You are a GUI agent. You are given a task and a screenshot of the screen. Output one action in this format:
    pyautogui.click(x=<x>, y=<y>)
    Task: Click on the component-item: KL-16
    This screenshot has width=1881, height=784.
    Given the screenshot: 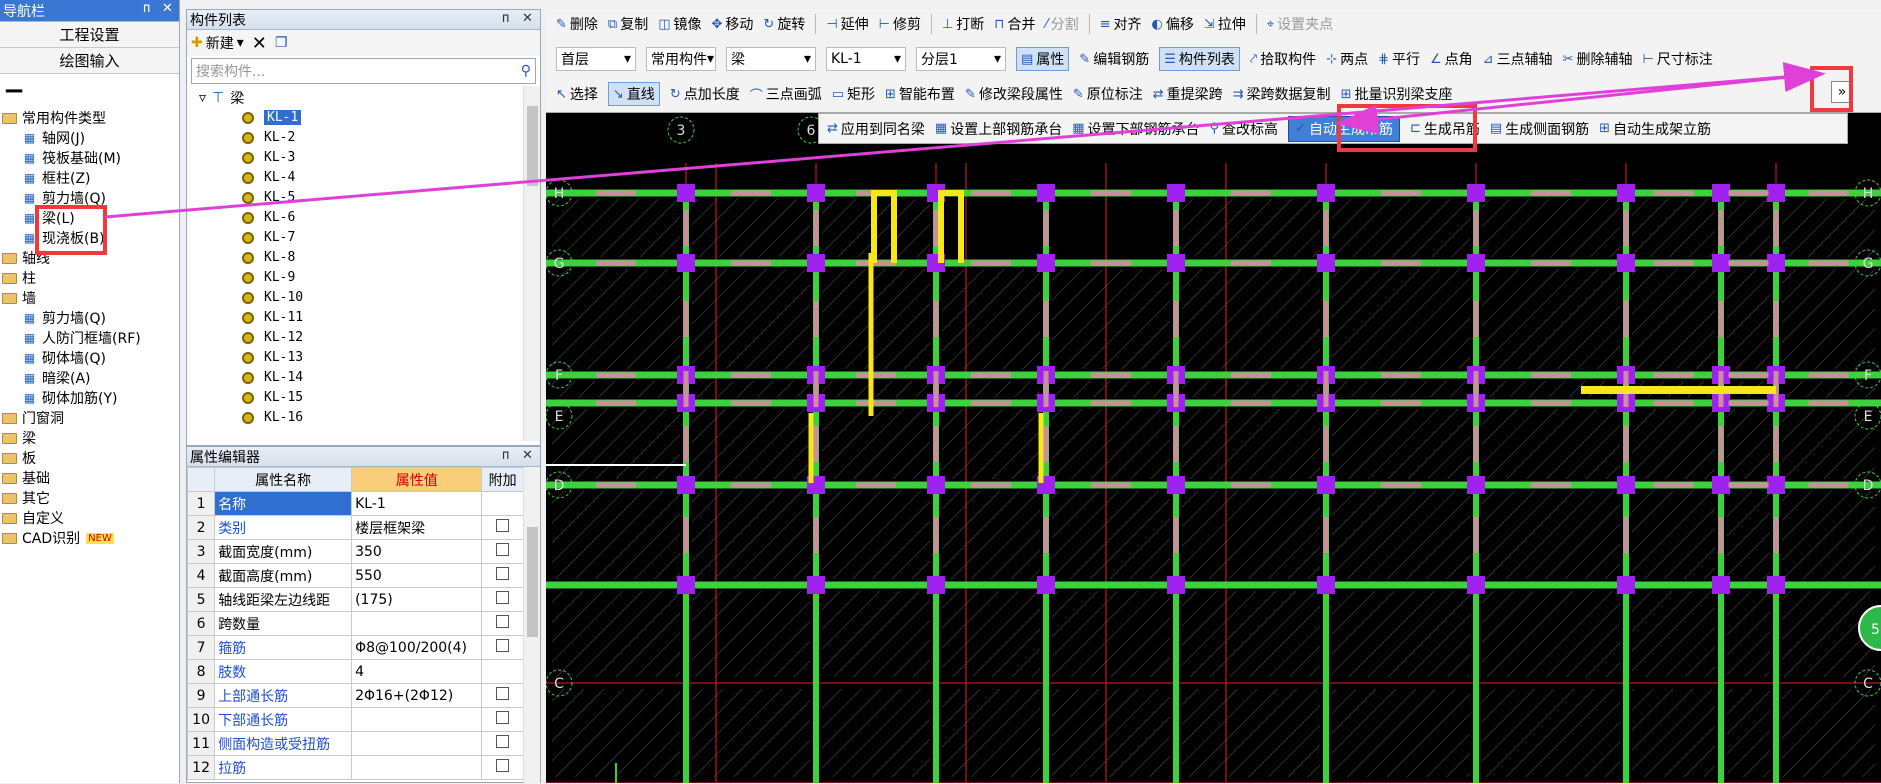 What is the action you would take?
    pyautogui.click(x=272, y=417)
    